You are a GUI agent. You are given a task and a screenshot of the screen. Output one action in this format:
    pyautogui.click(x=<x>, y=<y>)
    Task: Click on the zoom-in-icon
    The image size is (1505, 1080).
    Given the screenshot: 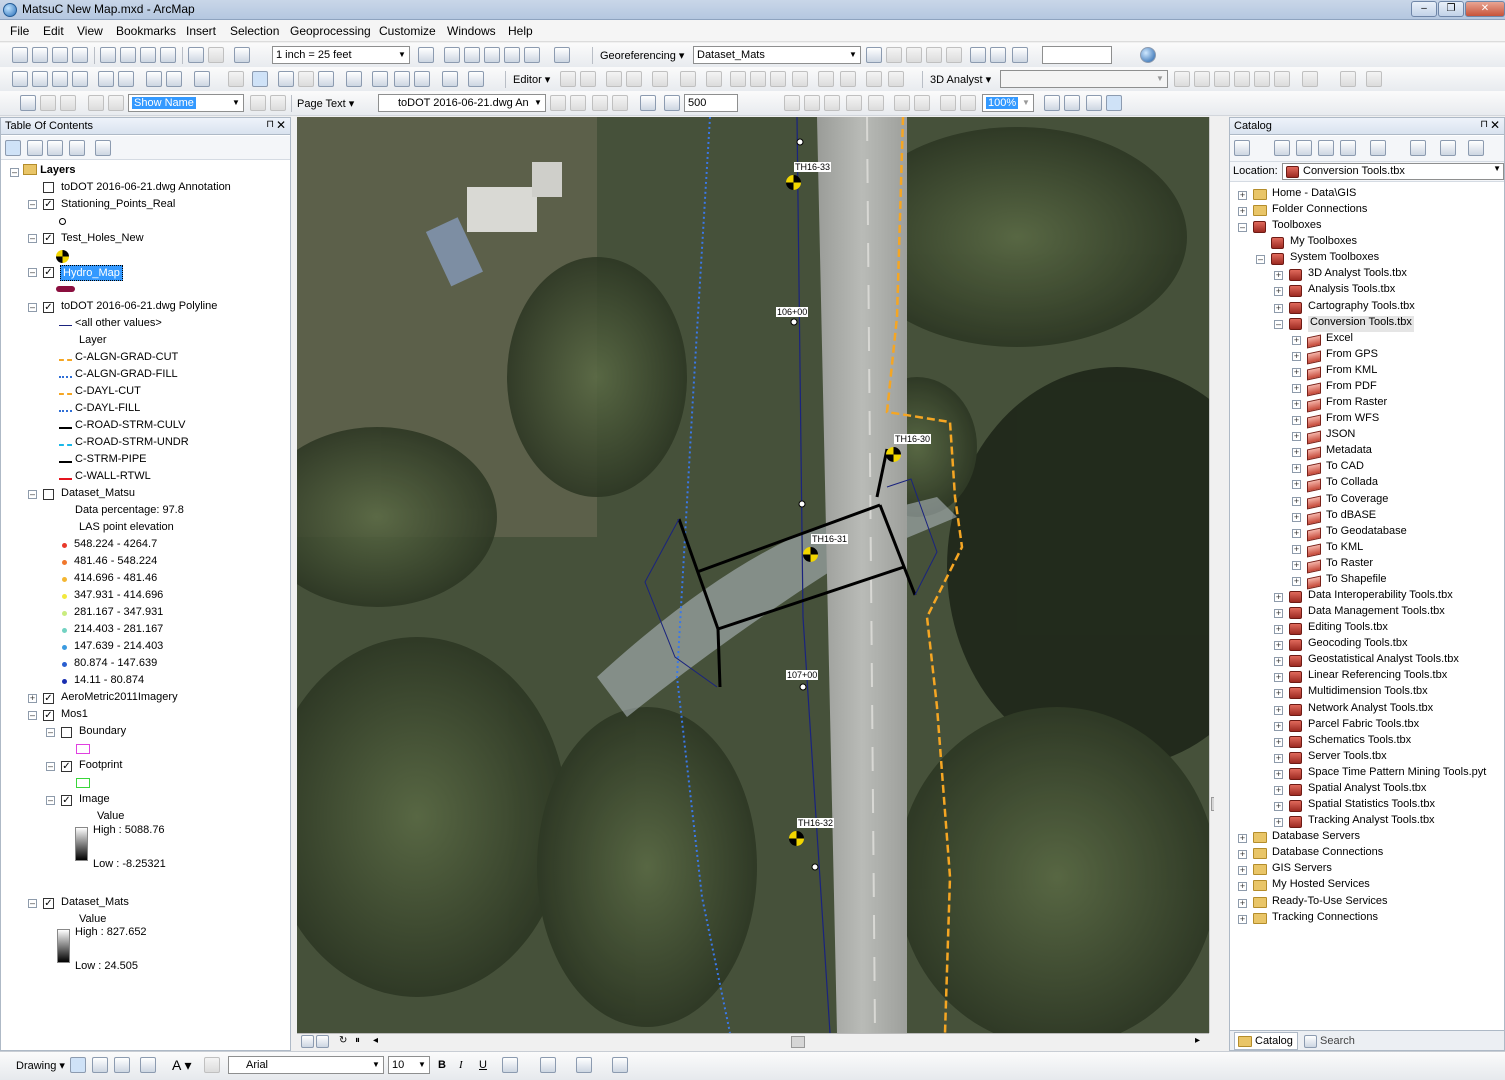 What is the action you would take?
    pyautogui.click(x=20, y=79)
    